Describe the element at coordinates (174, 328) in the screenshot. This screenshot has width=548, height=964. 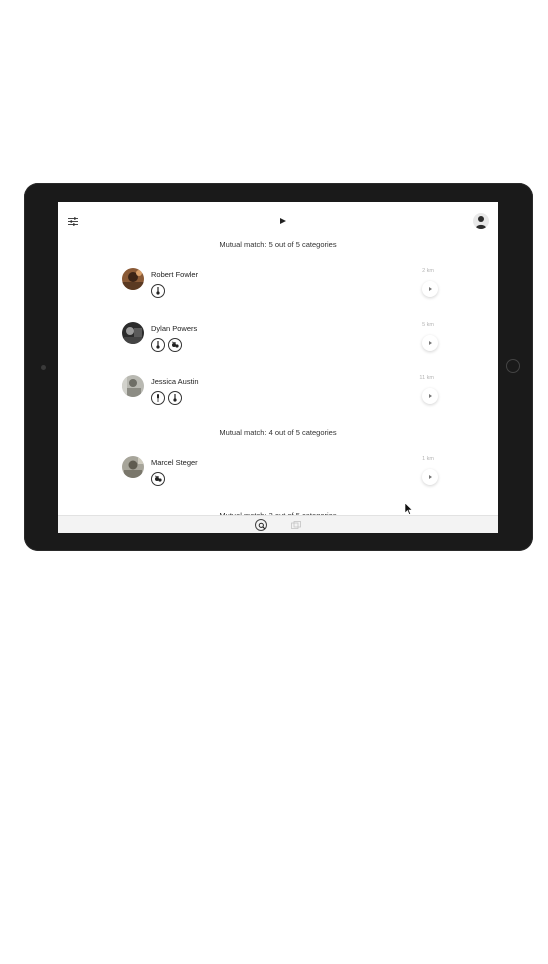
I see `person-name: Dylan Powers` at that location.